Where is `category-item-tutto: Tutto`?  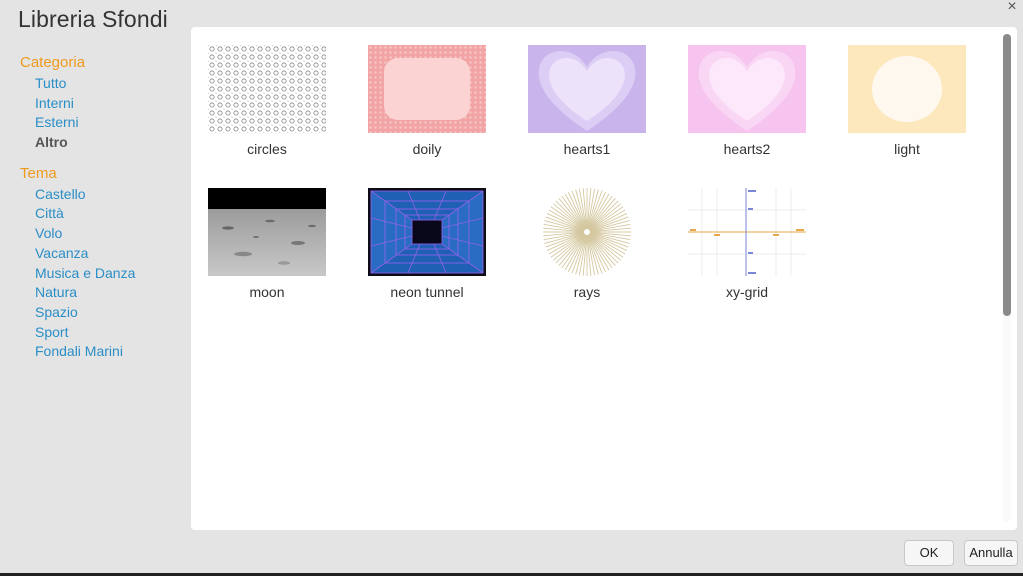
category-item-tutto: Tutto is located at coordinates (102, 84).